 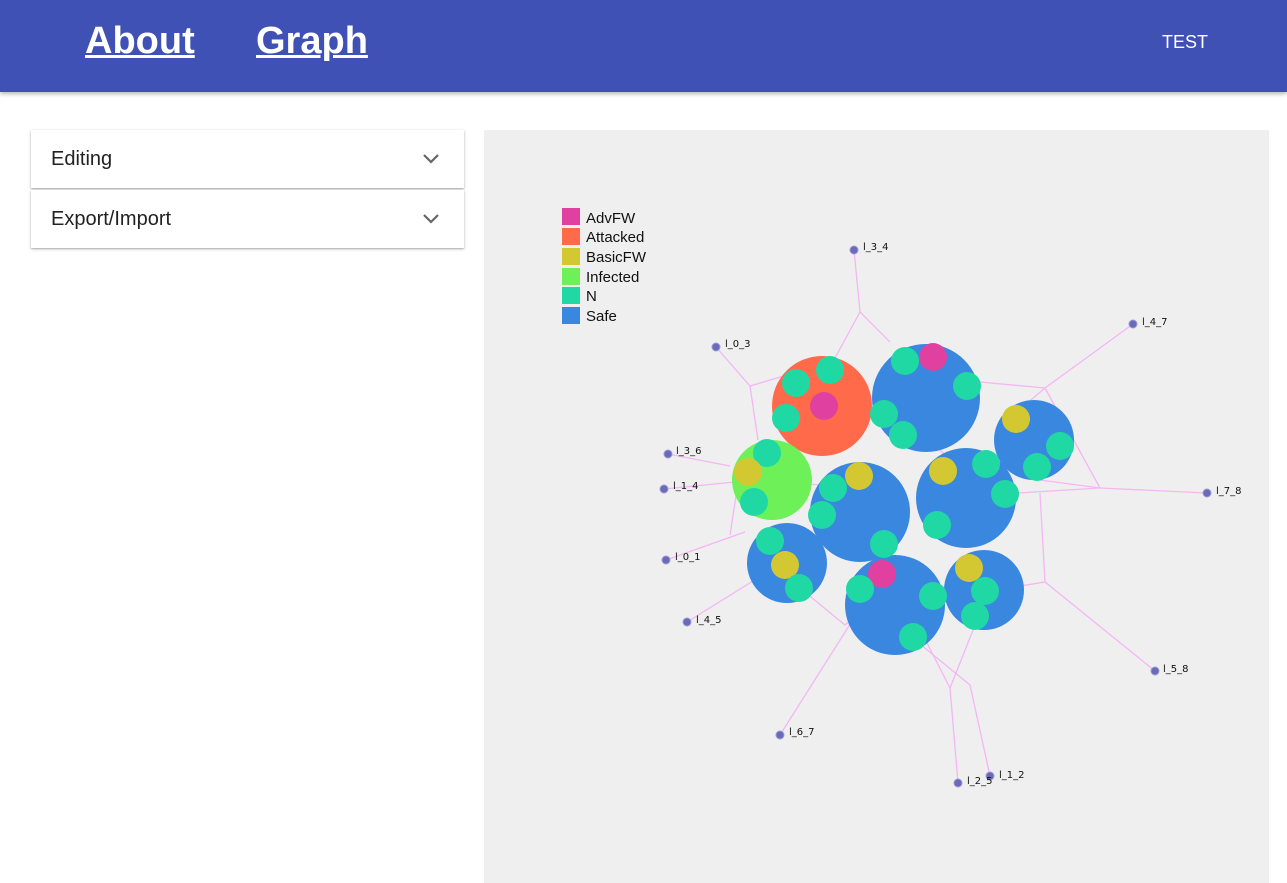 What do you see at coordinates (980, 781) in the screenshot?
I see `link-label: l_2_5` at bounding box center [980, 781].